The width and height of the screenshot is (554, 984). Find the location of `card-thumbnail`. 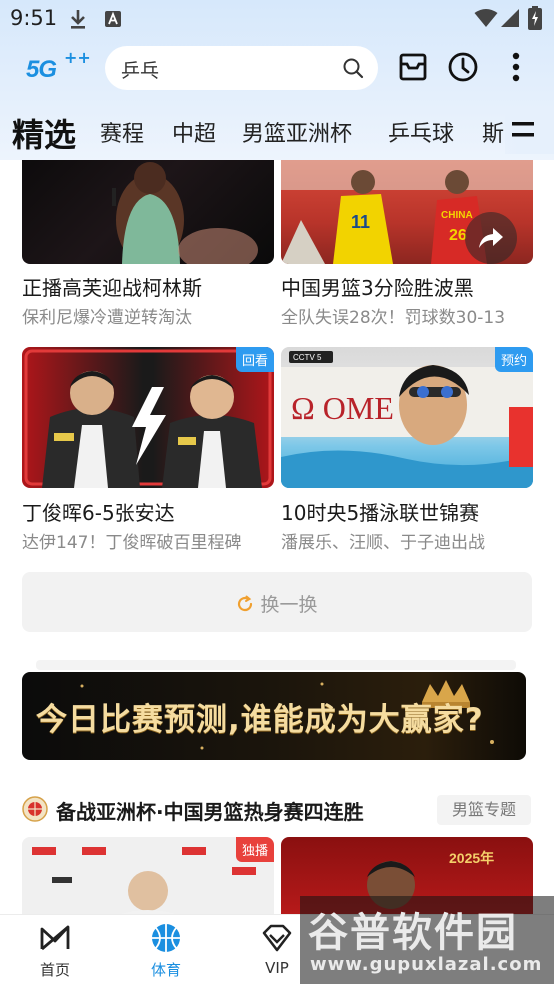

card-thumbnail is located at coordinates (148, 212).